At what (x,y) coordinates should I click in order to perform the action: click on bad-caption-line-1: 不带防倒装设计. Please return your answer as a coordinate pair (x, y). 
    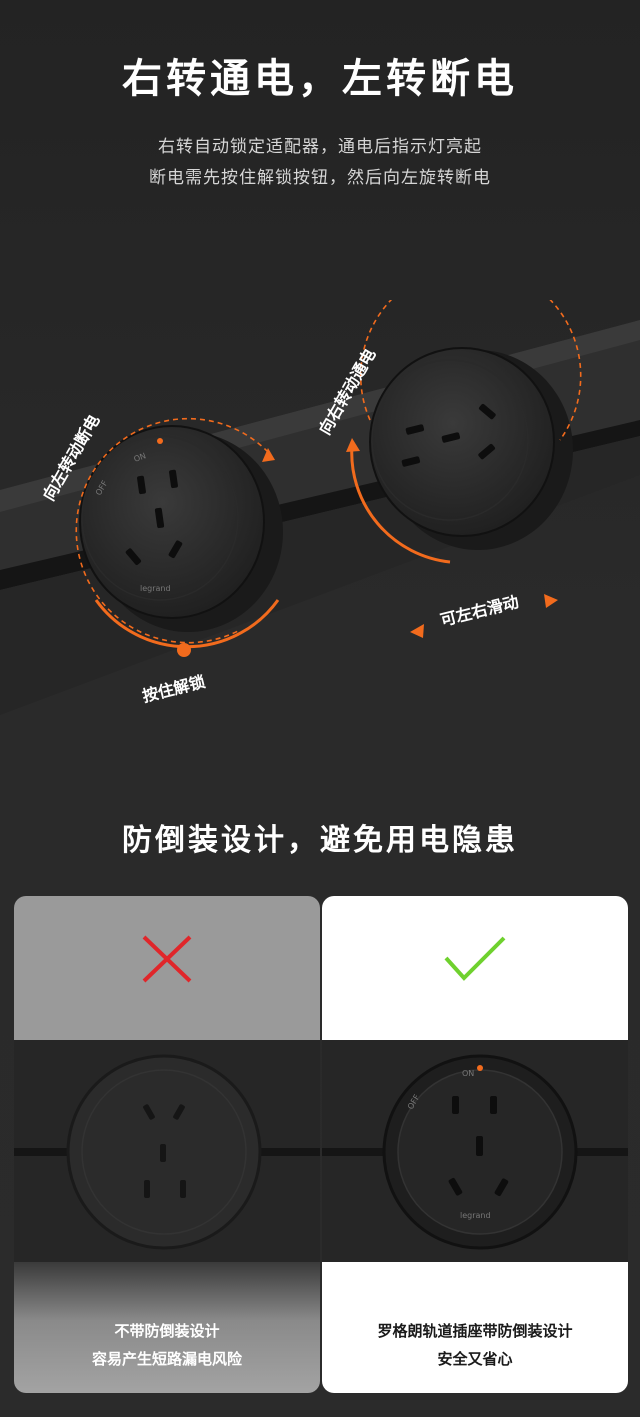
    Looking at the image, I should click on (167, 1331).